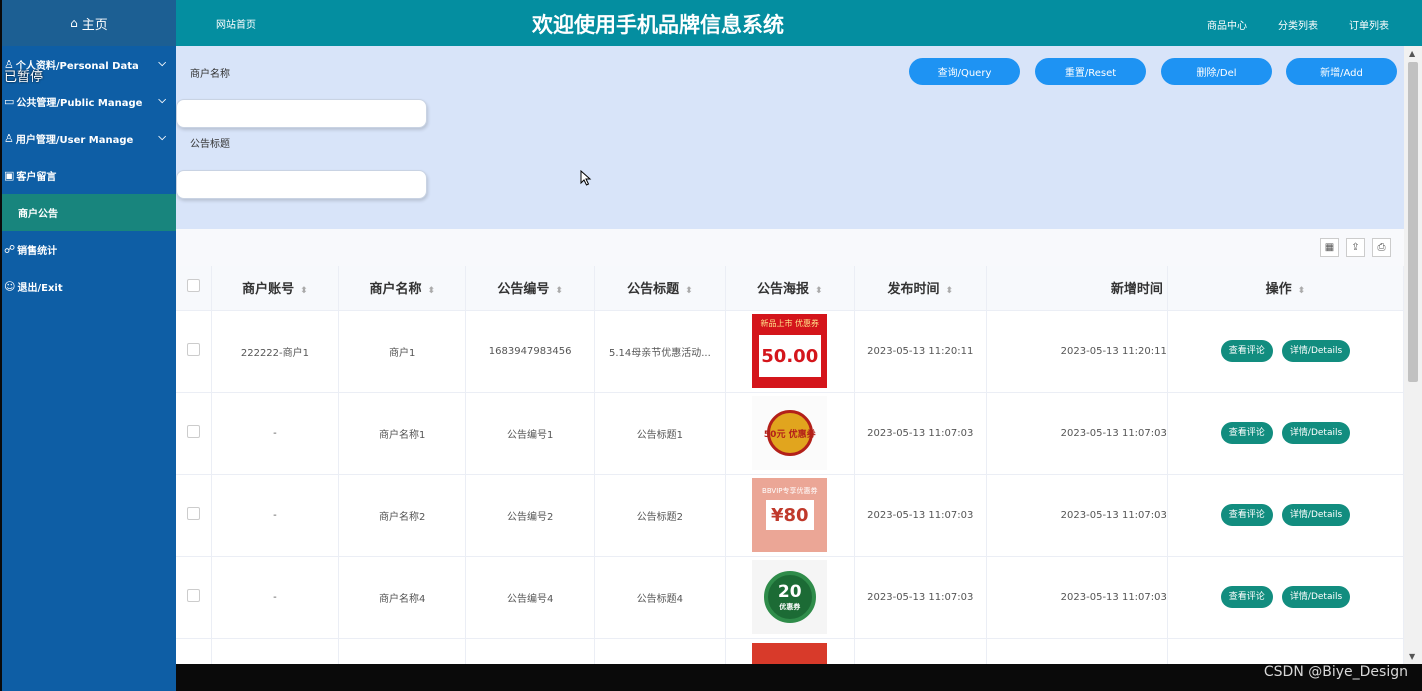  Describe the element at coordinates (1355, 247) in the screenshot. I see `export-icon: ⇪` at that location.